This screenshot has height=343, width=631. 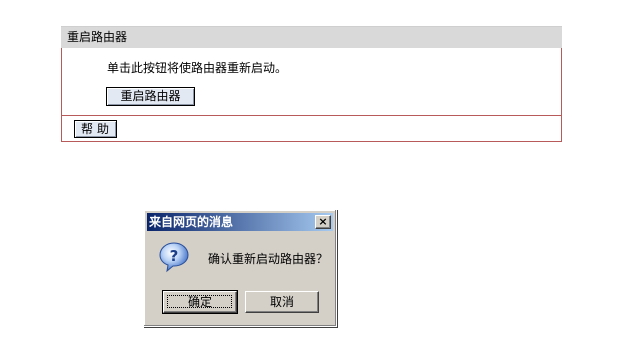 What do you see at coordinates (240, 222) in the screenshot?
I see `dialog-titlebar: 来自网页的消息 ×` at bounding box center [240, 222].